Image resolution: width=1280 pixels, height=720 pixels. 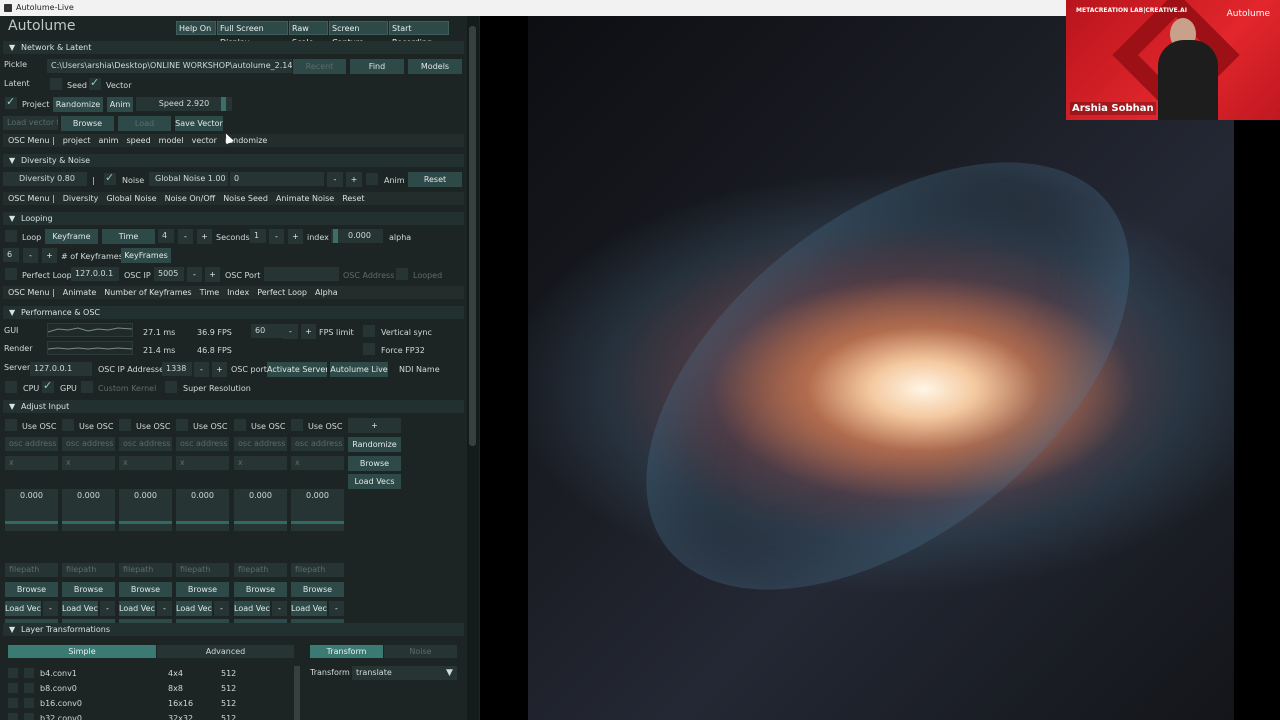 What do you see at coordinates (95, 274) in the screenshot?
I see `osc-ip-input: 127.0.0.1` at bounding box center [95, 274].